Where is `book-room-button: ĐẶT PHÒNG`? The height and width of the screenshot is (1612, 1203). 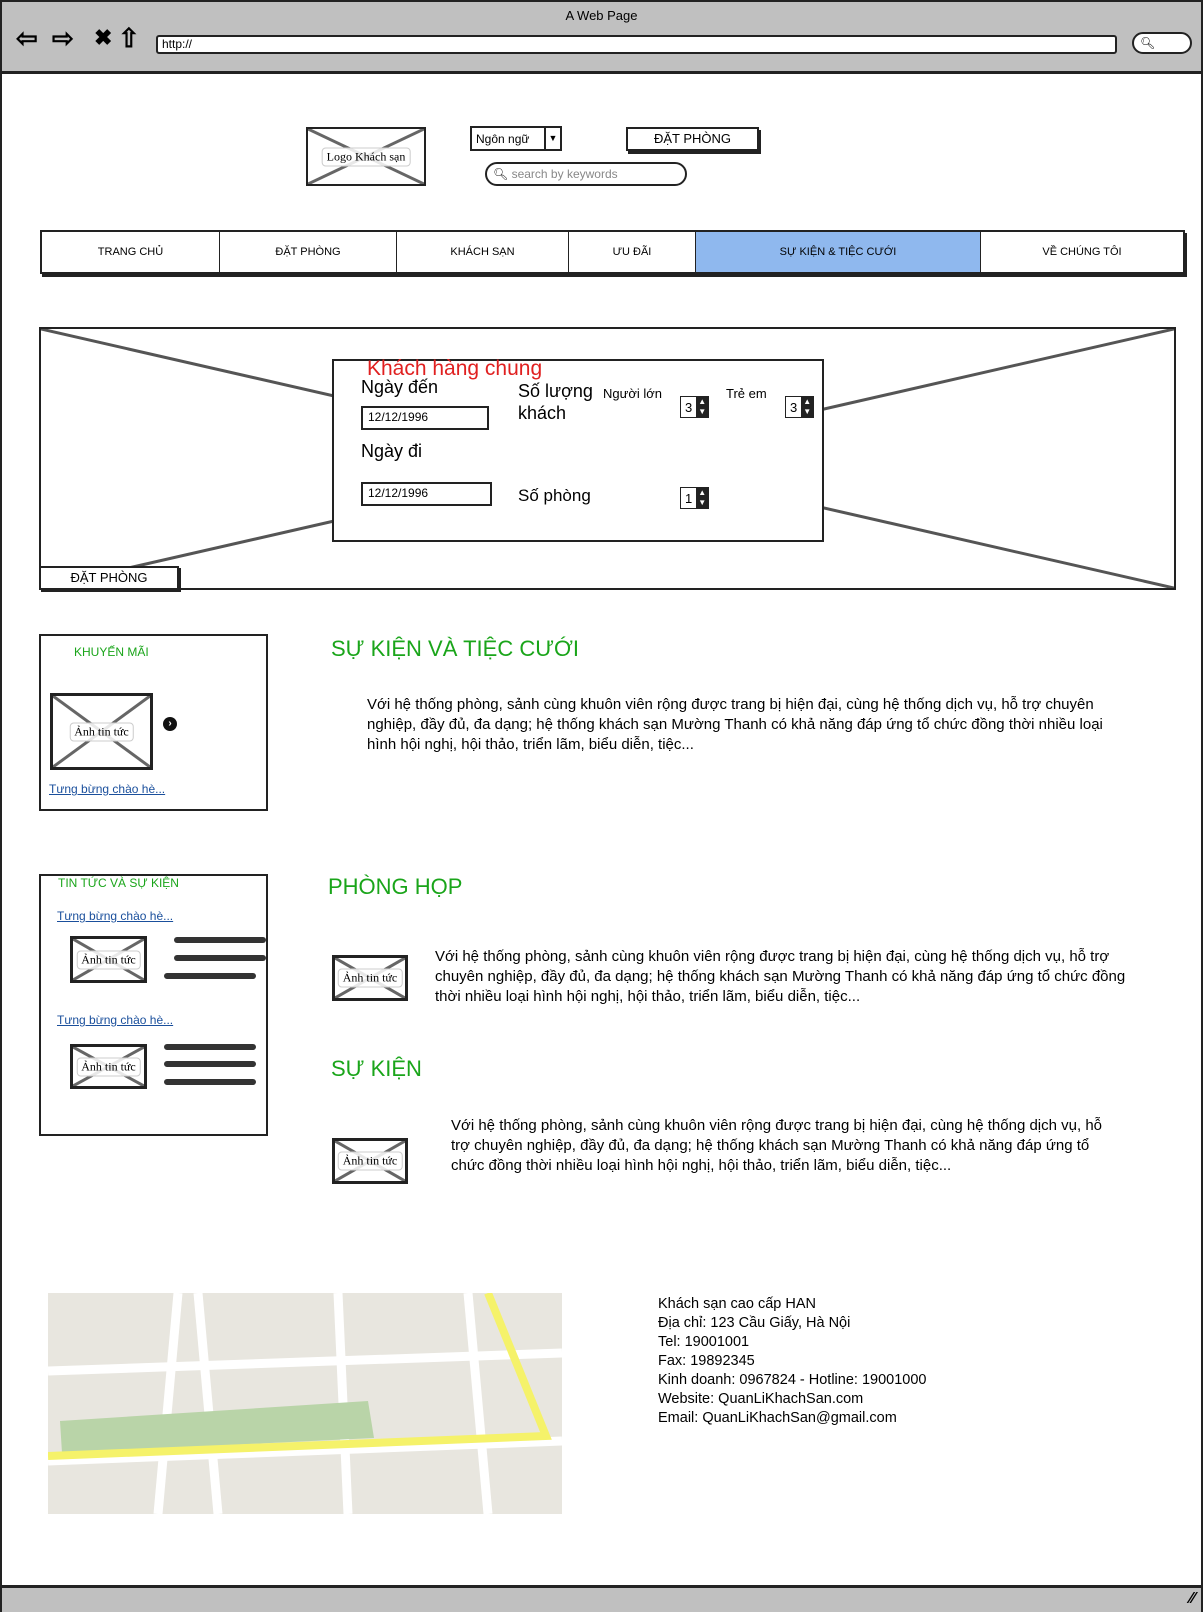 book-room-button: ĐẶT PHÒNG is located at coordinates (692, 139).